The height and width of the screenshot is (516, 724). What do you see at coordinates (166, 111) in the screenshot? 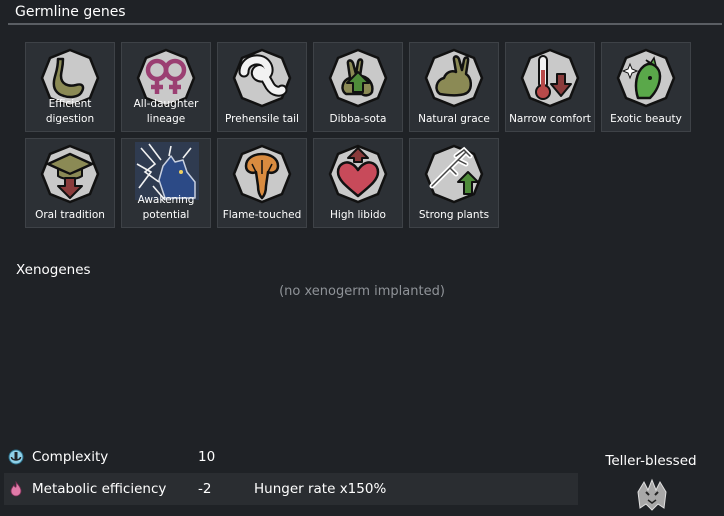
I see `gene-label: All-daughter lineage` at bounding box center [166, 111].